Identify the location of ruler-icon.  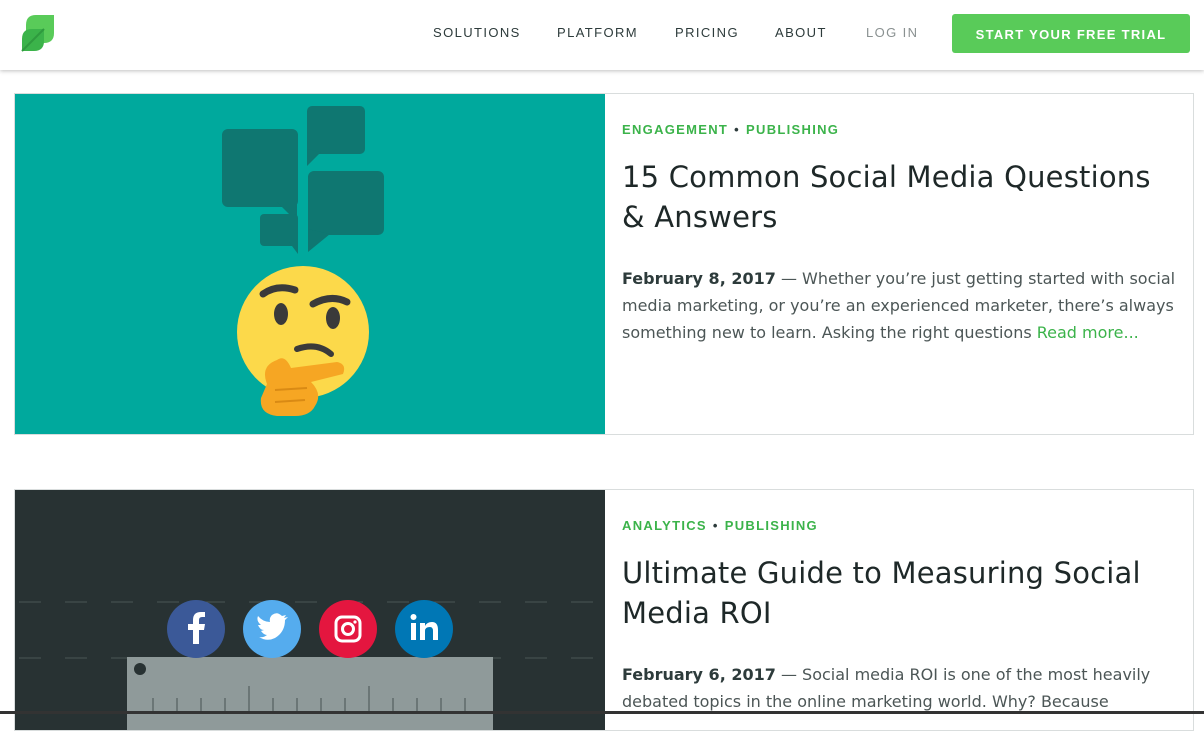
(310, 693).